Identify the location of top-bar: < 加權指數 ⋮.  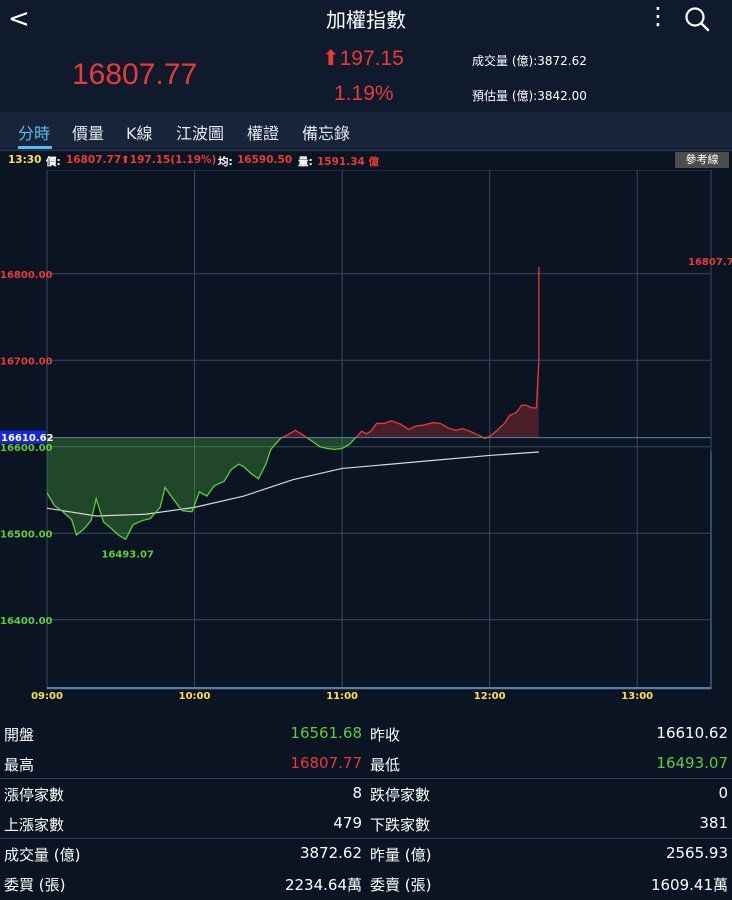
(366, 19).